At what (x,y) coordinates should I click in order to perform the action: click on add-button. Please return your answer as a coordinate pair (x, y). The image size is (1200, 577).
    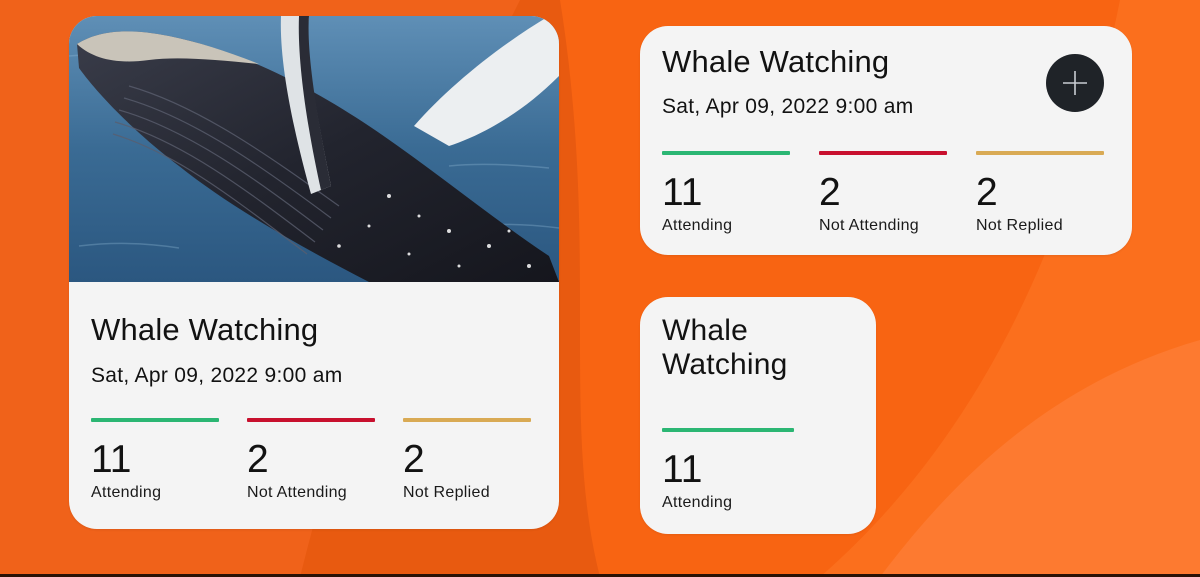
    Looking at the image, I should click on (1075, 83).